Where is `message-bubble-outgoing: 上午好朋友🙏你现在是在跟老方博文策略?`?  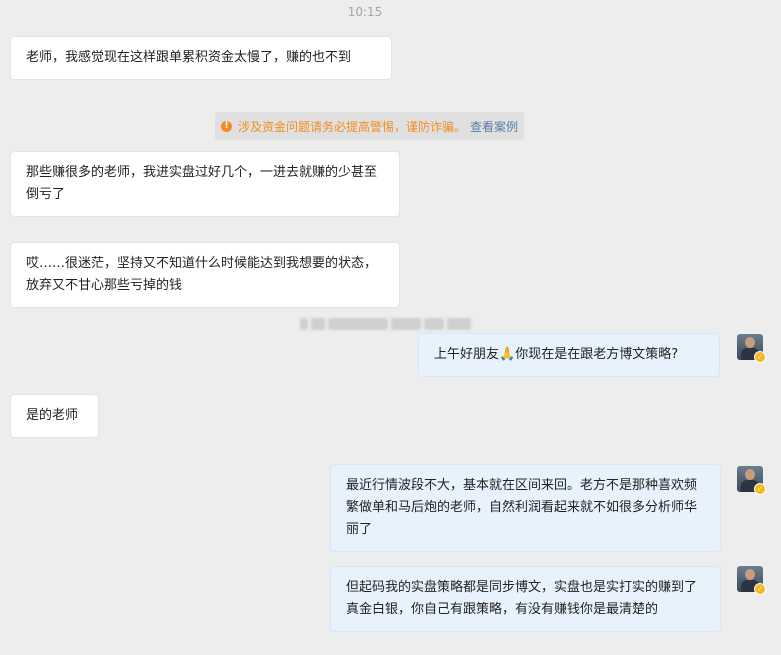
message-bubble-outgoing: 上午好朋友🙏你现在是在跟老方博文策略? is located at coordinates (569, 355).